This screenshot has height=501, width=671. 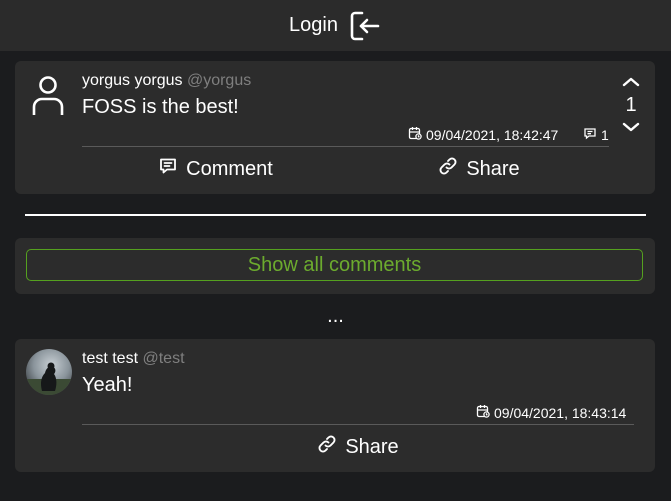 I want to click on comment-count-icon, so click(x=590, y=134).